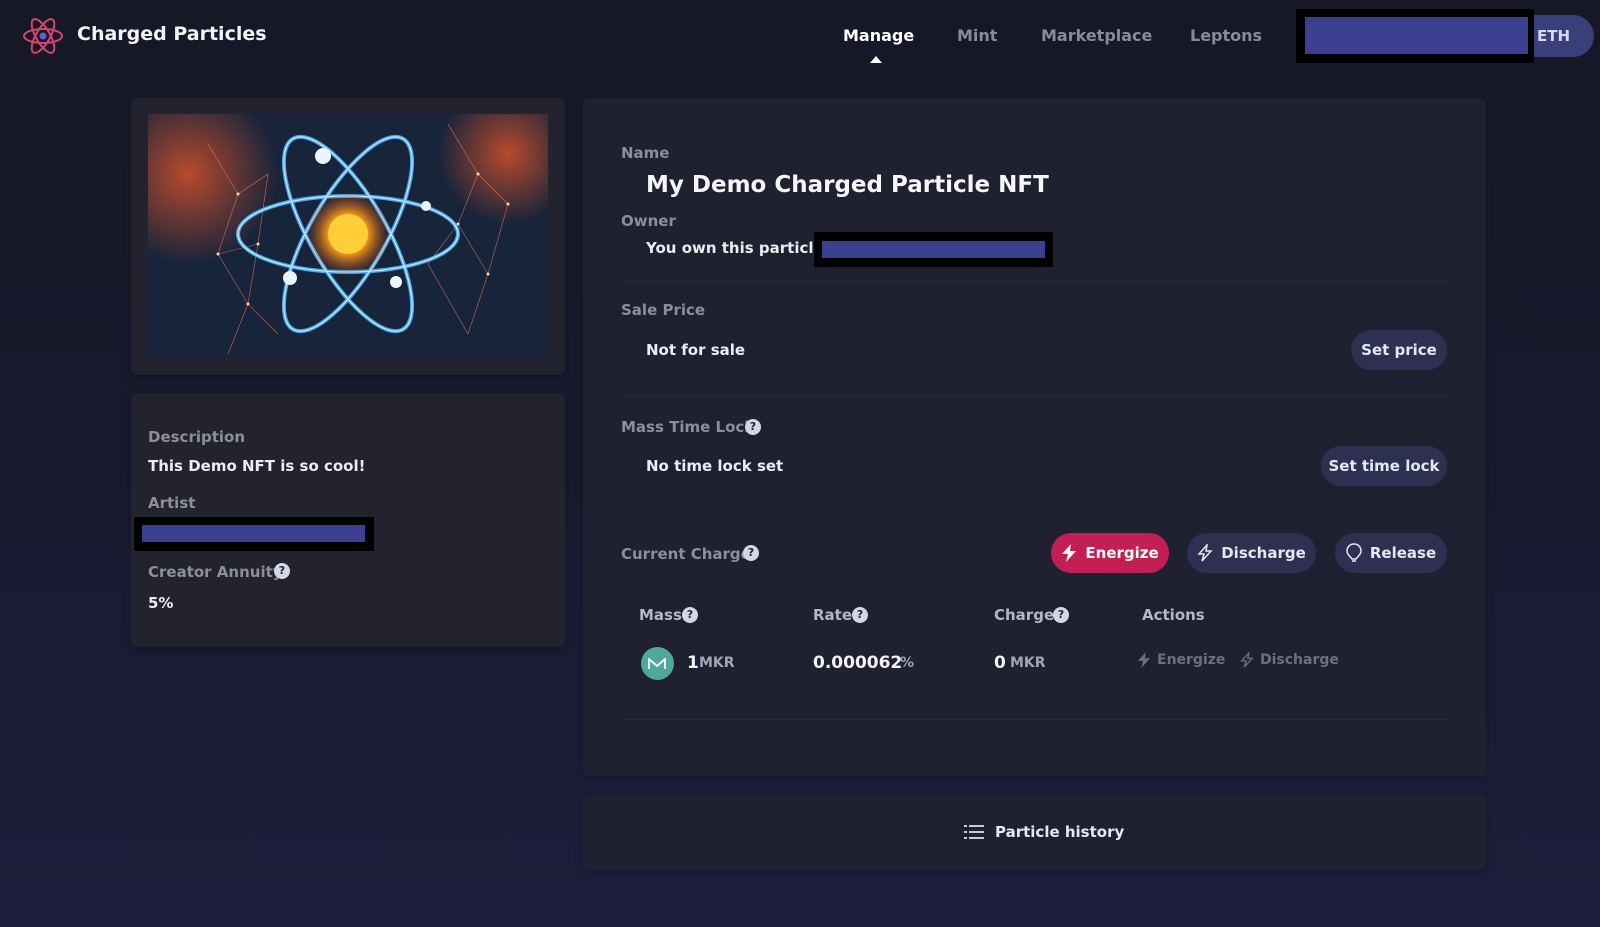  What do you see at coordinates (907, 663) in the screenshot?
I see `rate-unit: %` at bounding box center [907, 663].